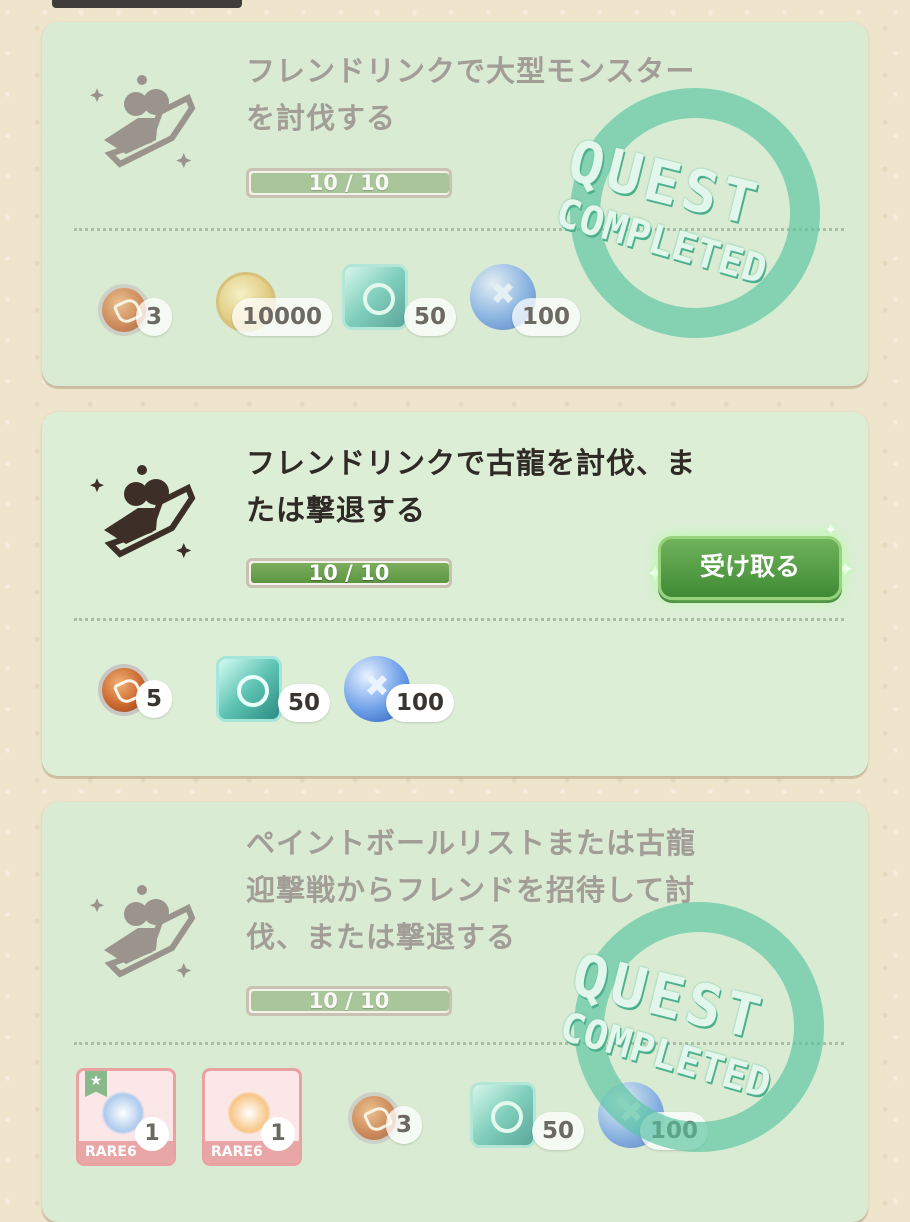  I want to click on rare6-ticket-icon: RARE6 1, so click(252, 1117).